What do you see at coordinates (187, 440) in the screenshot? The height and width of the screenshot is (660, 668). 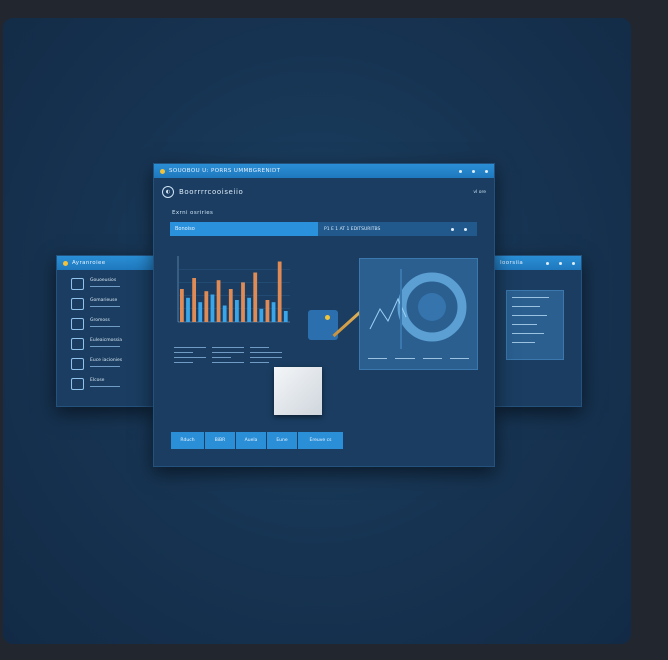 I see `action-button: Rduch` at bounding box center [187, 440].